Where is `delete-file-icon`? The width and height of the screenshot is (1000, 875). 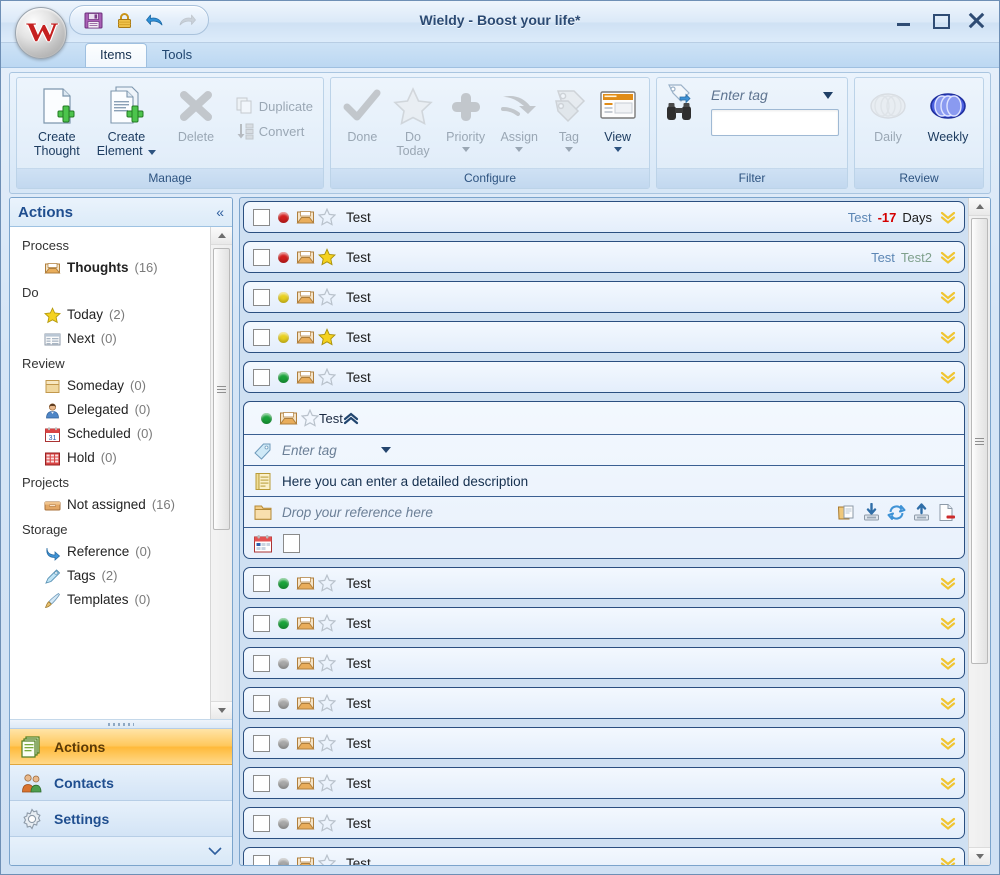
delete-file-icon is located at coordinates (946, 512).